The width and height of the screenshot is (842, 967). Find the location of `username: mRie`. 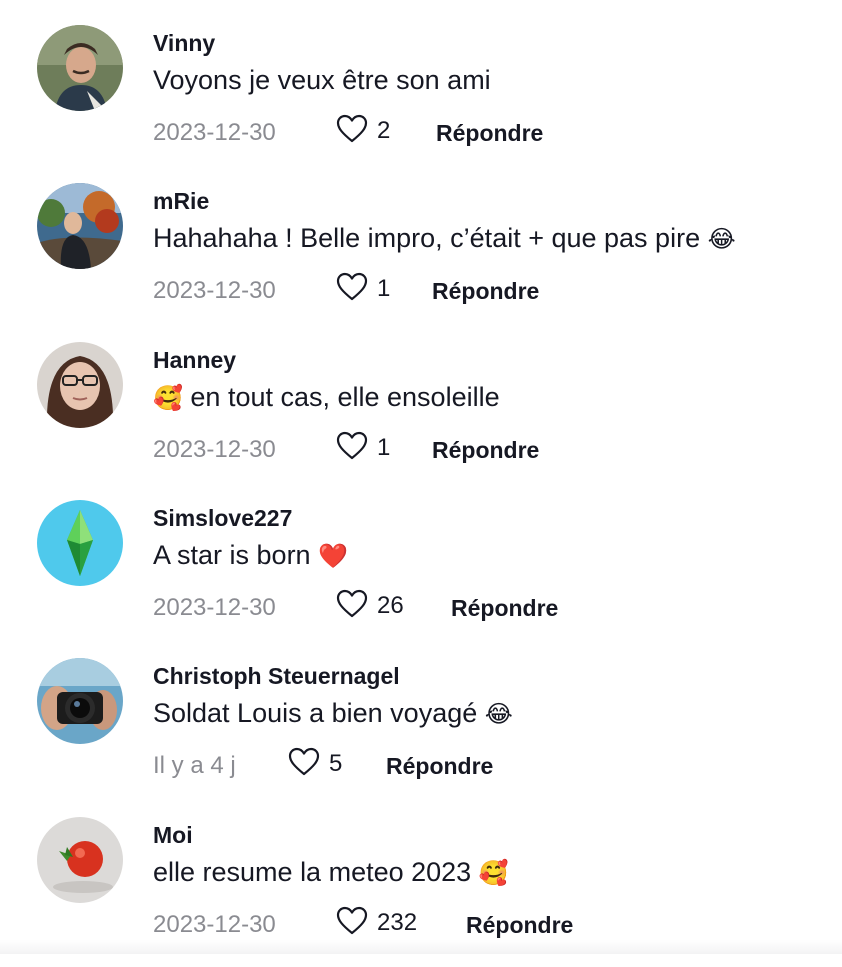

username: mRie is located at coordinates (181, 201).